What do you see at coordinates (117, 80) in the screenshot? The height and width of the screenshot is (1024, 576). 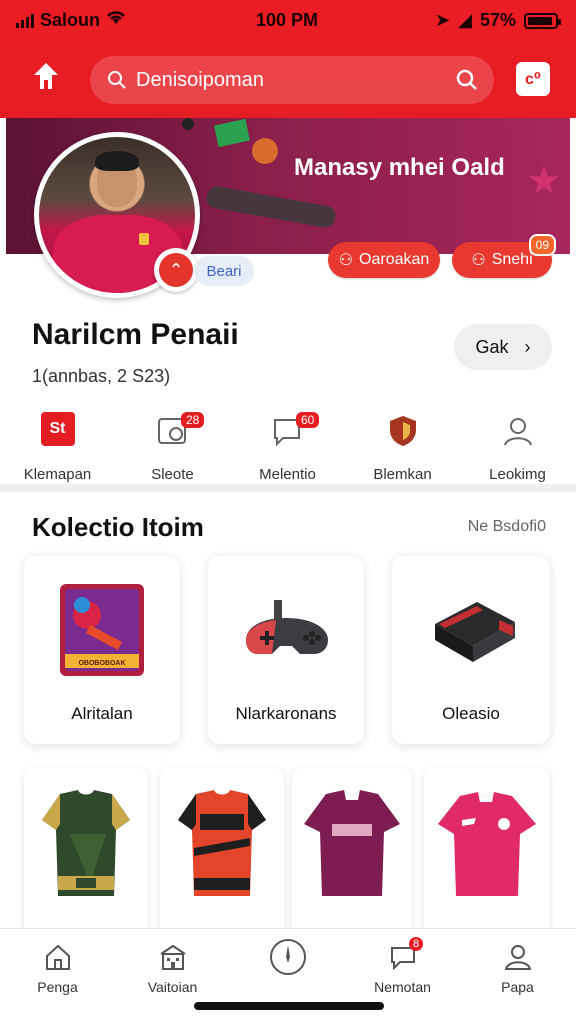 I see `search-icon` at bounding box center [117, 80].